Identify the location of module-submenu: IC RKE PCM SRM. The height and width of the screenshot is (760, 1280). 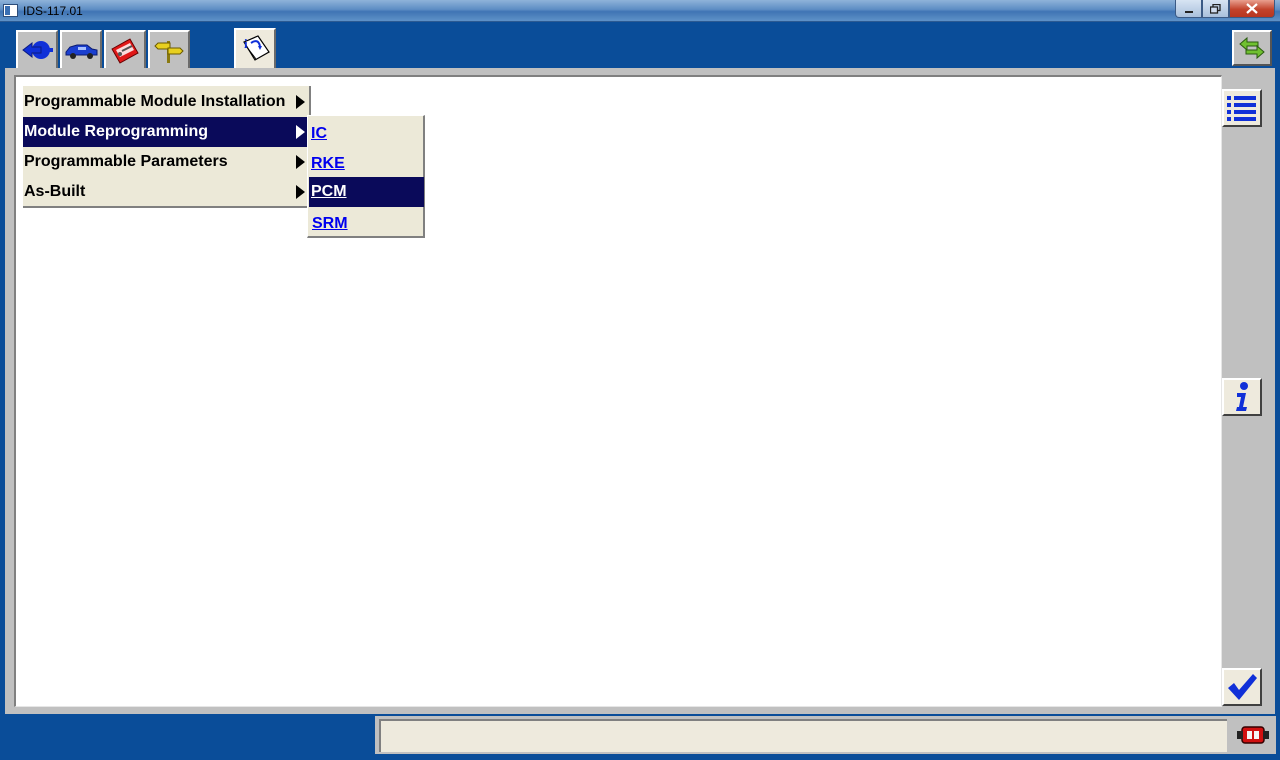
(366, 176).